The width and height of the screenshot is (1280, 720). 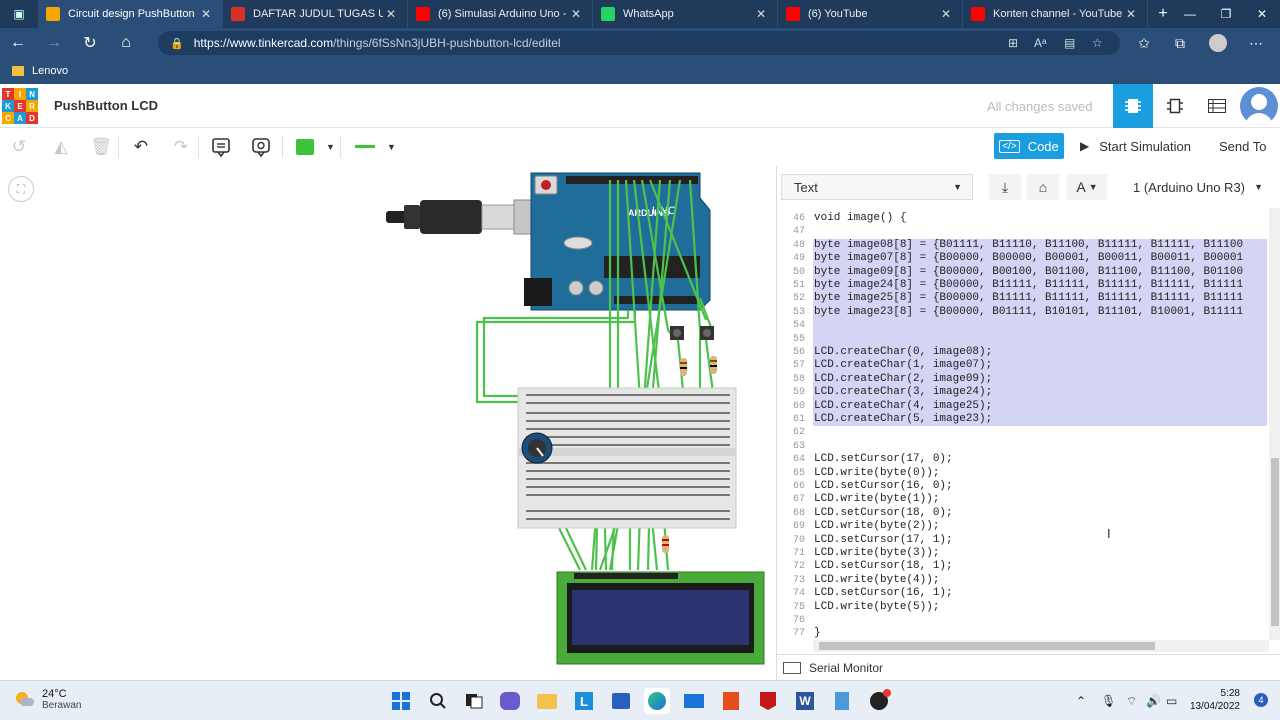 What do you see at coordinates (879, 701) in the screenshot?
I see `media-icon` at bounding box center [879, 701].